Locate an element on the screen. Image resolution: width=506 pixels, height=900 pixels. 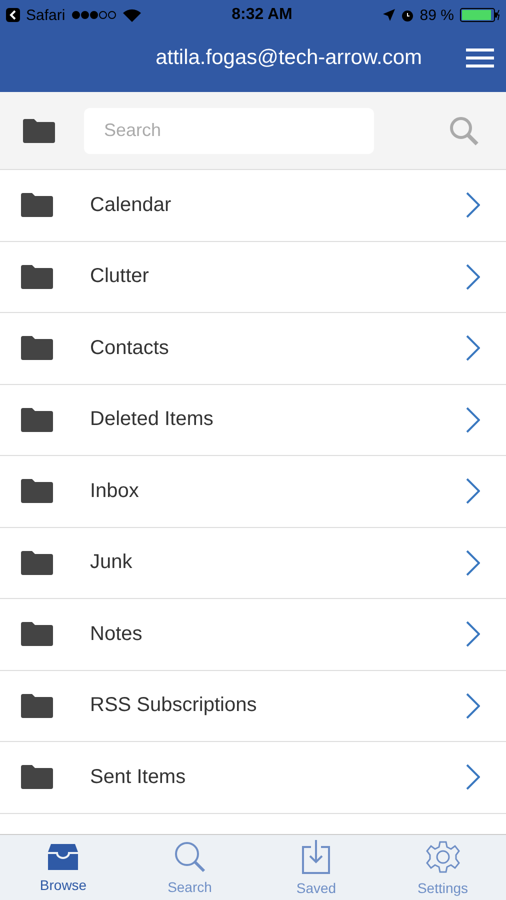
folder-row: RSS Subscriptions is located at coordinates (253, 706).